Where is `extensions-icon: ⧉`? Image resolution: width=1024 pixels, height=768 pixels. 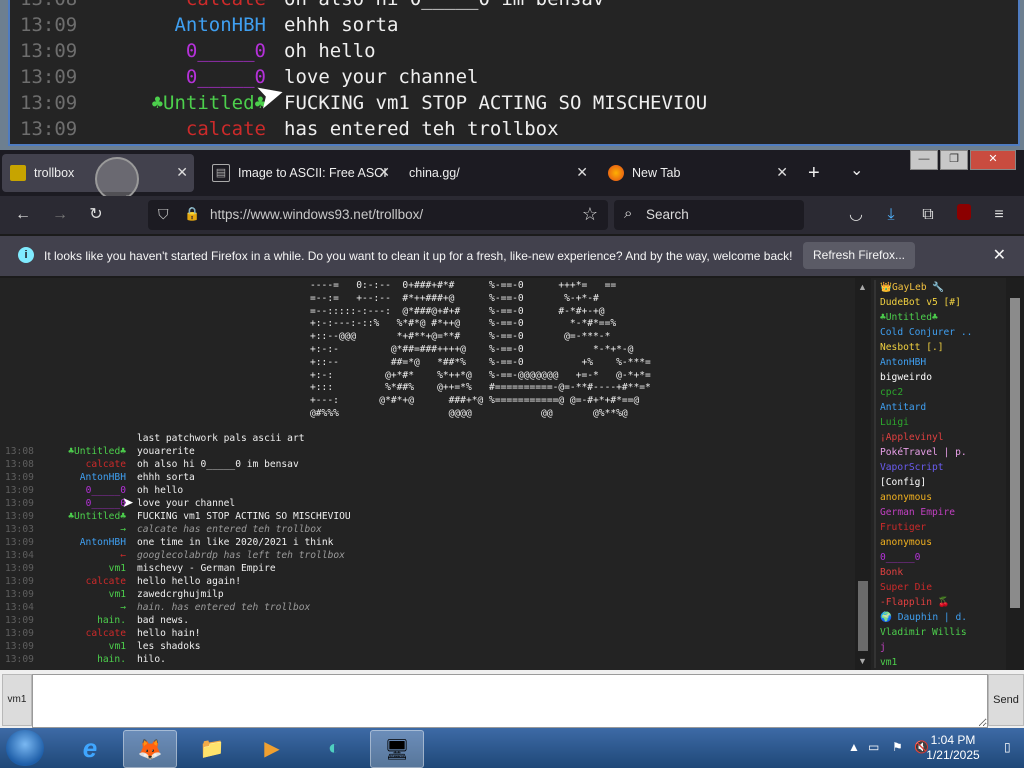
extensions-icon: ⧉ is located at coordinates (928, 215).